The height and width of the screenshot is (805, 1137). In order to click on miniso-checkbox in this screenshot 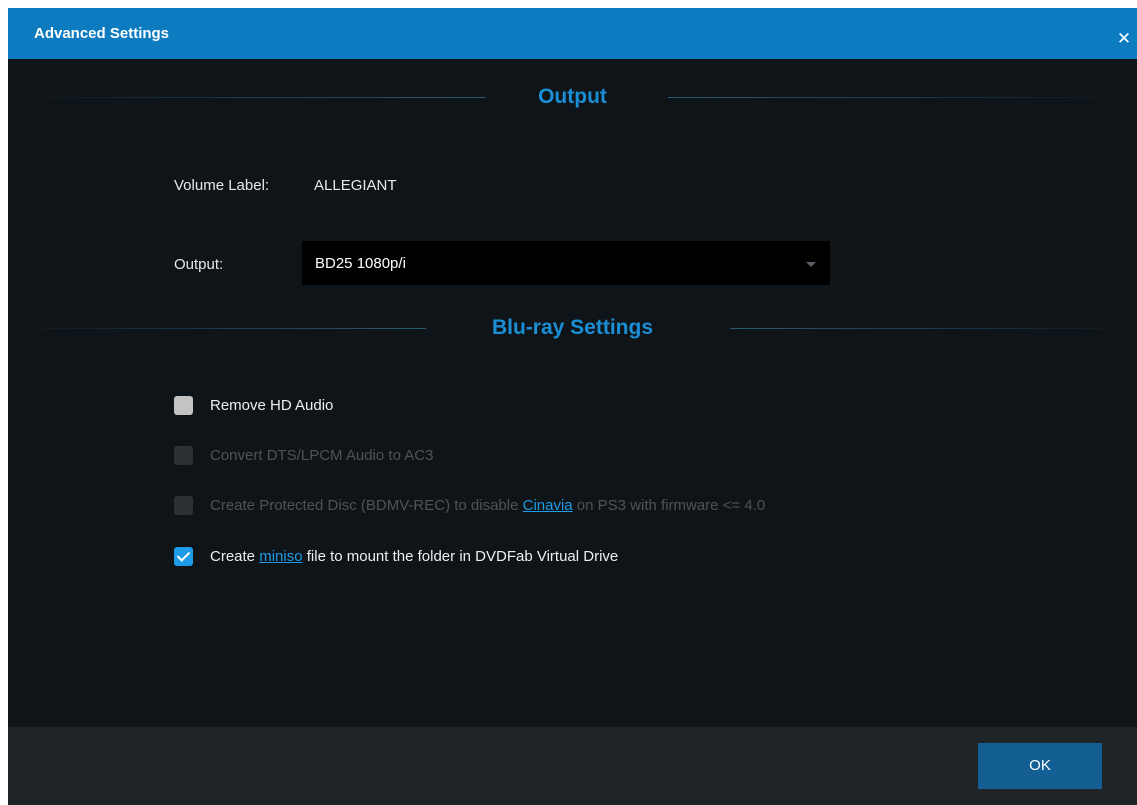, I will do `click(183, 556)`.